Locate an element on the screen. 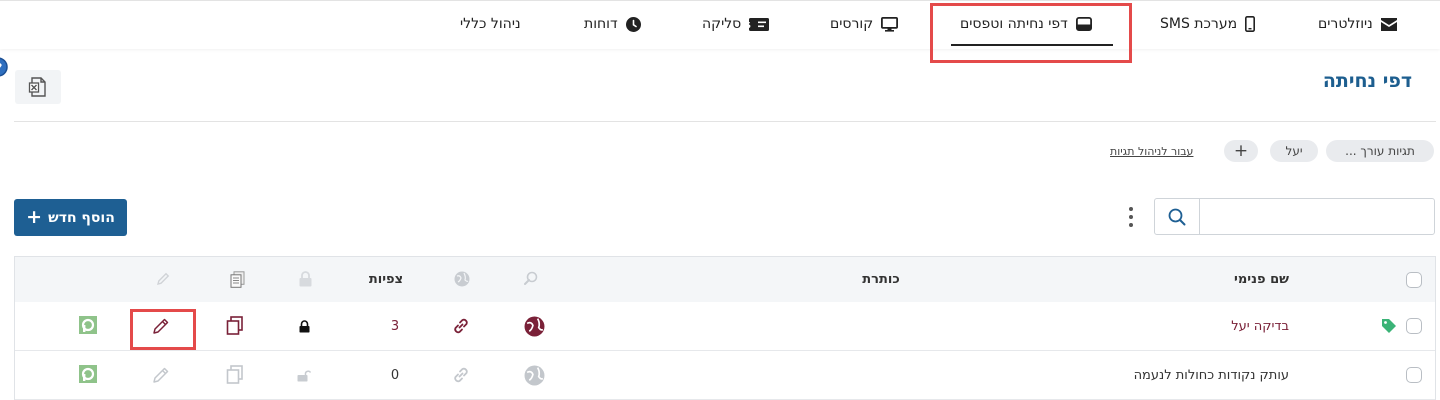 The height and width of the screenshot is (400, 1440). nav-item-clearing: $ סליקה is located at coordinates (736, 24).